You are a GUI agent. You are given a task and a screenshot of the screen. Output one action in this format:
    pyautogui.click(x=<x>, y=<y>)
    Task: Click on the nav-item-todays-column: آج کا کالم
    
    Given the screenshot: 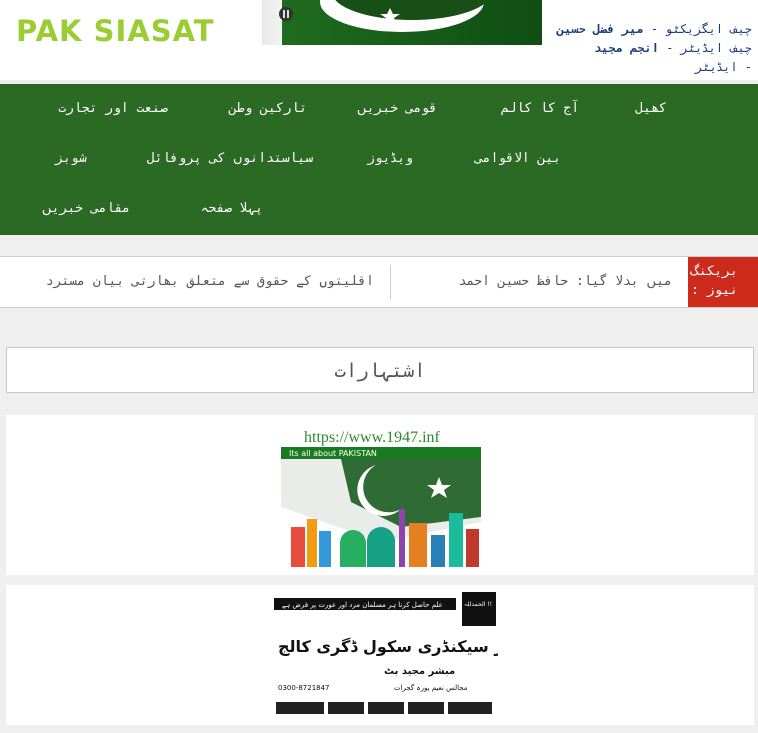 What is the action you would take?
    pyautogui.click(x=540, y=108)
    